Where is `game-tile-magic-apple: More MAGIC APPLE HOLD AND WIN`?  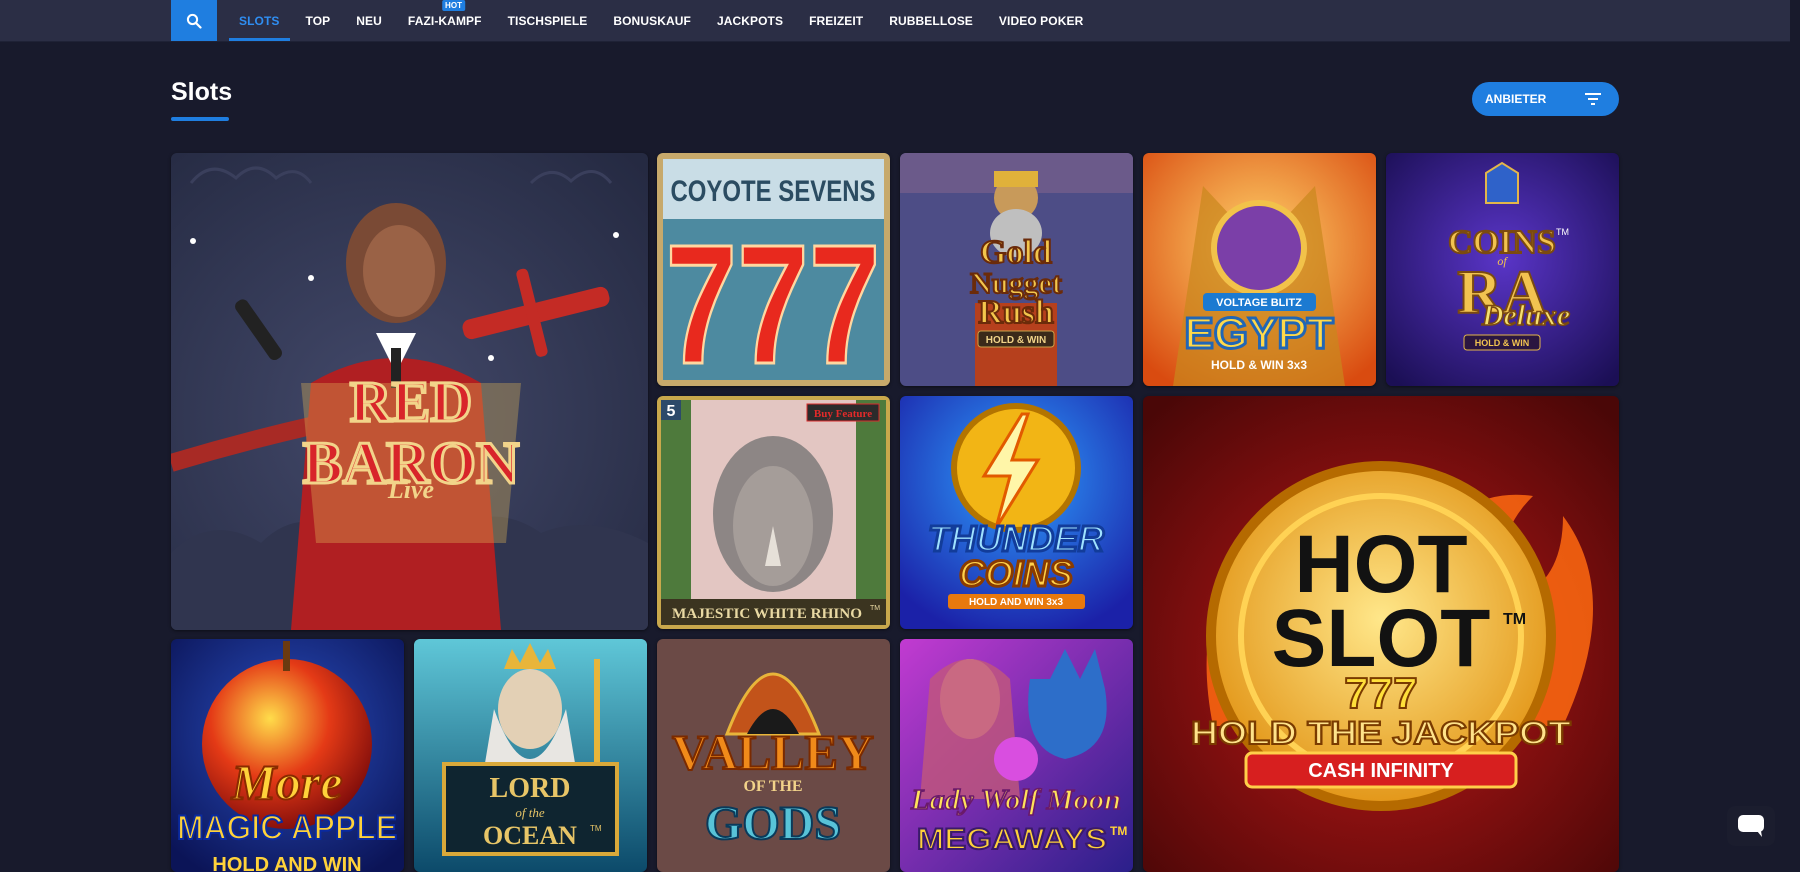 game-tile-magic-apple: More MAGIC APPLE HOLD AND WIN is located at coordinates (287, 755).